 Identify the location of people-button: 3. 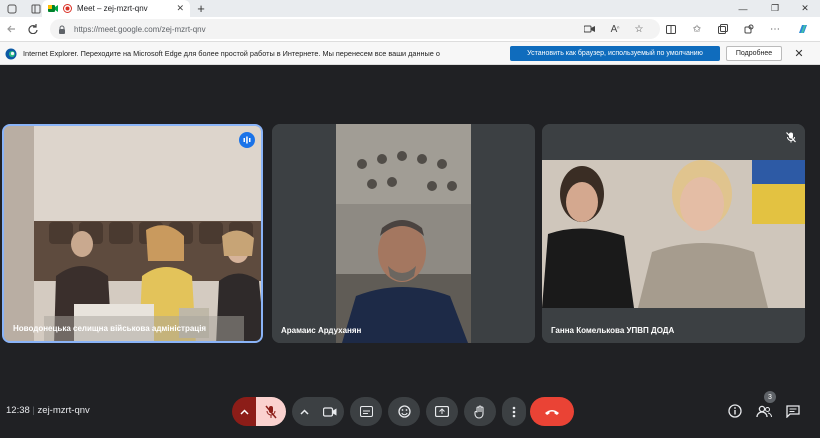
(764, 406).